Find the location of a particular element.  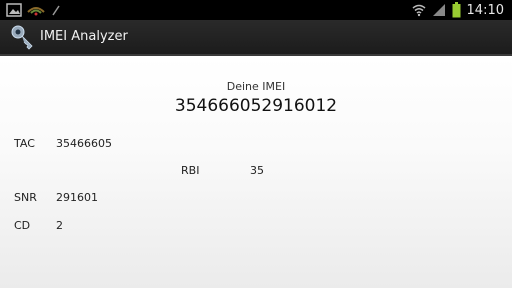

rbi-label: RBI is located at coordinates (190, 170).